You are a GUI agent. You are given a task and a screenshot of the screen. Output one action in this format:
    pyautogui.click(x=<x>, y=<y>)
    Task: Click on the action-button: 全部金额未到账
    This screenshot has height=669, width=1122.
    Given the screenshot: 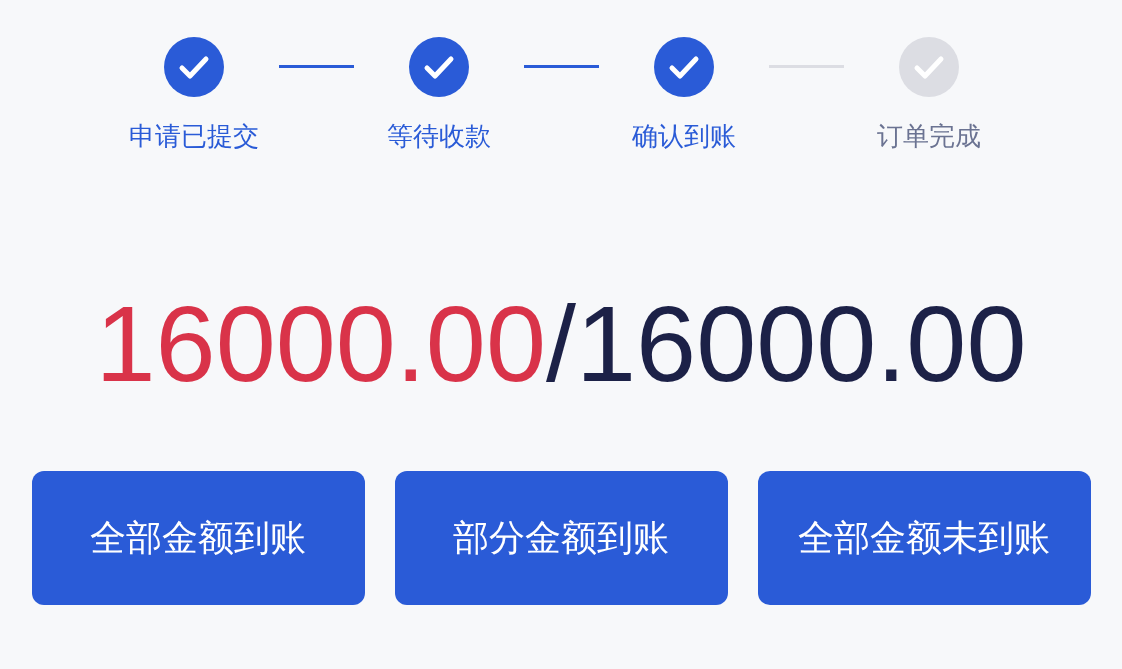 What is the action you would take?
    pyautogui.click(x=924, y=538)
    